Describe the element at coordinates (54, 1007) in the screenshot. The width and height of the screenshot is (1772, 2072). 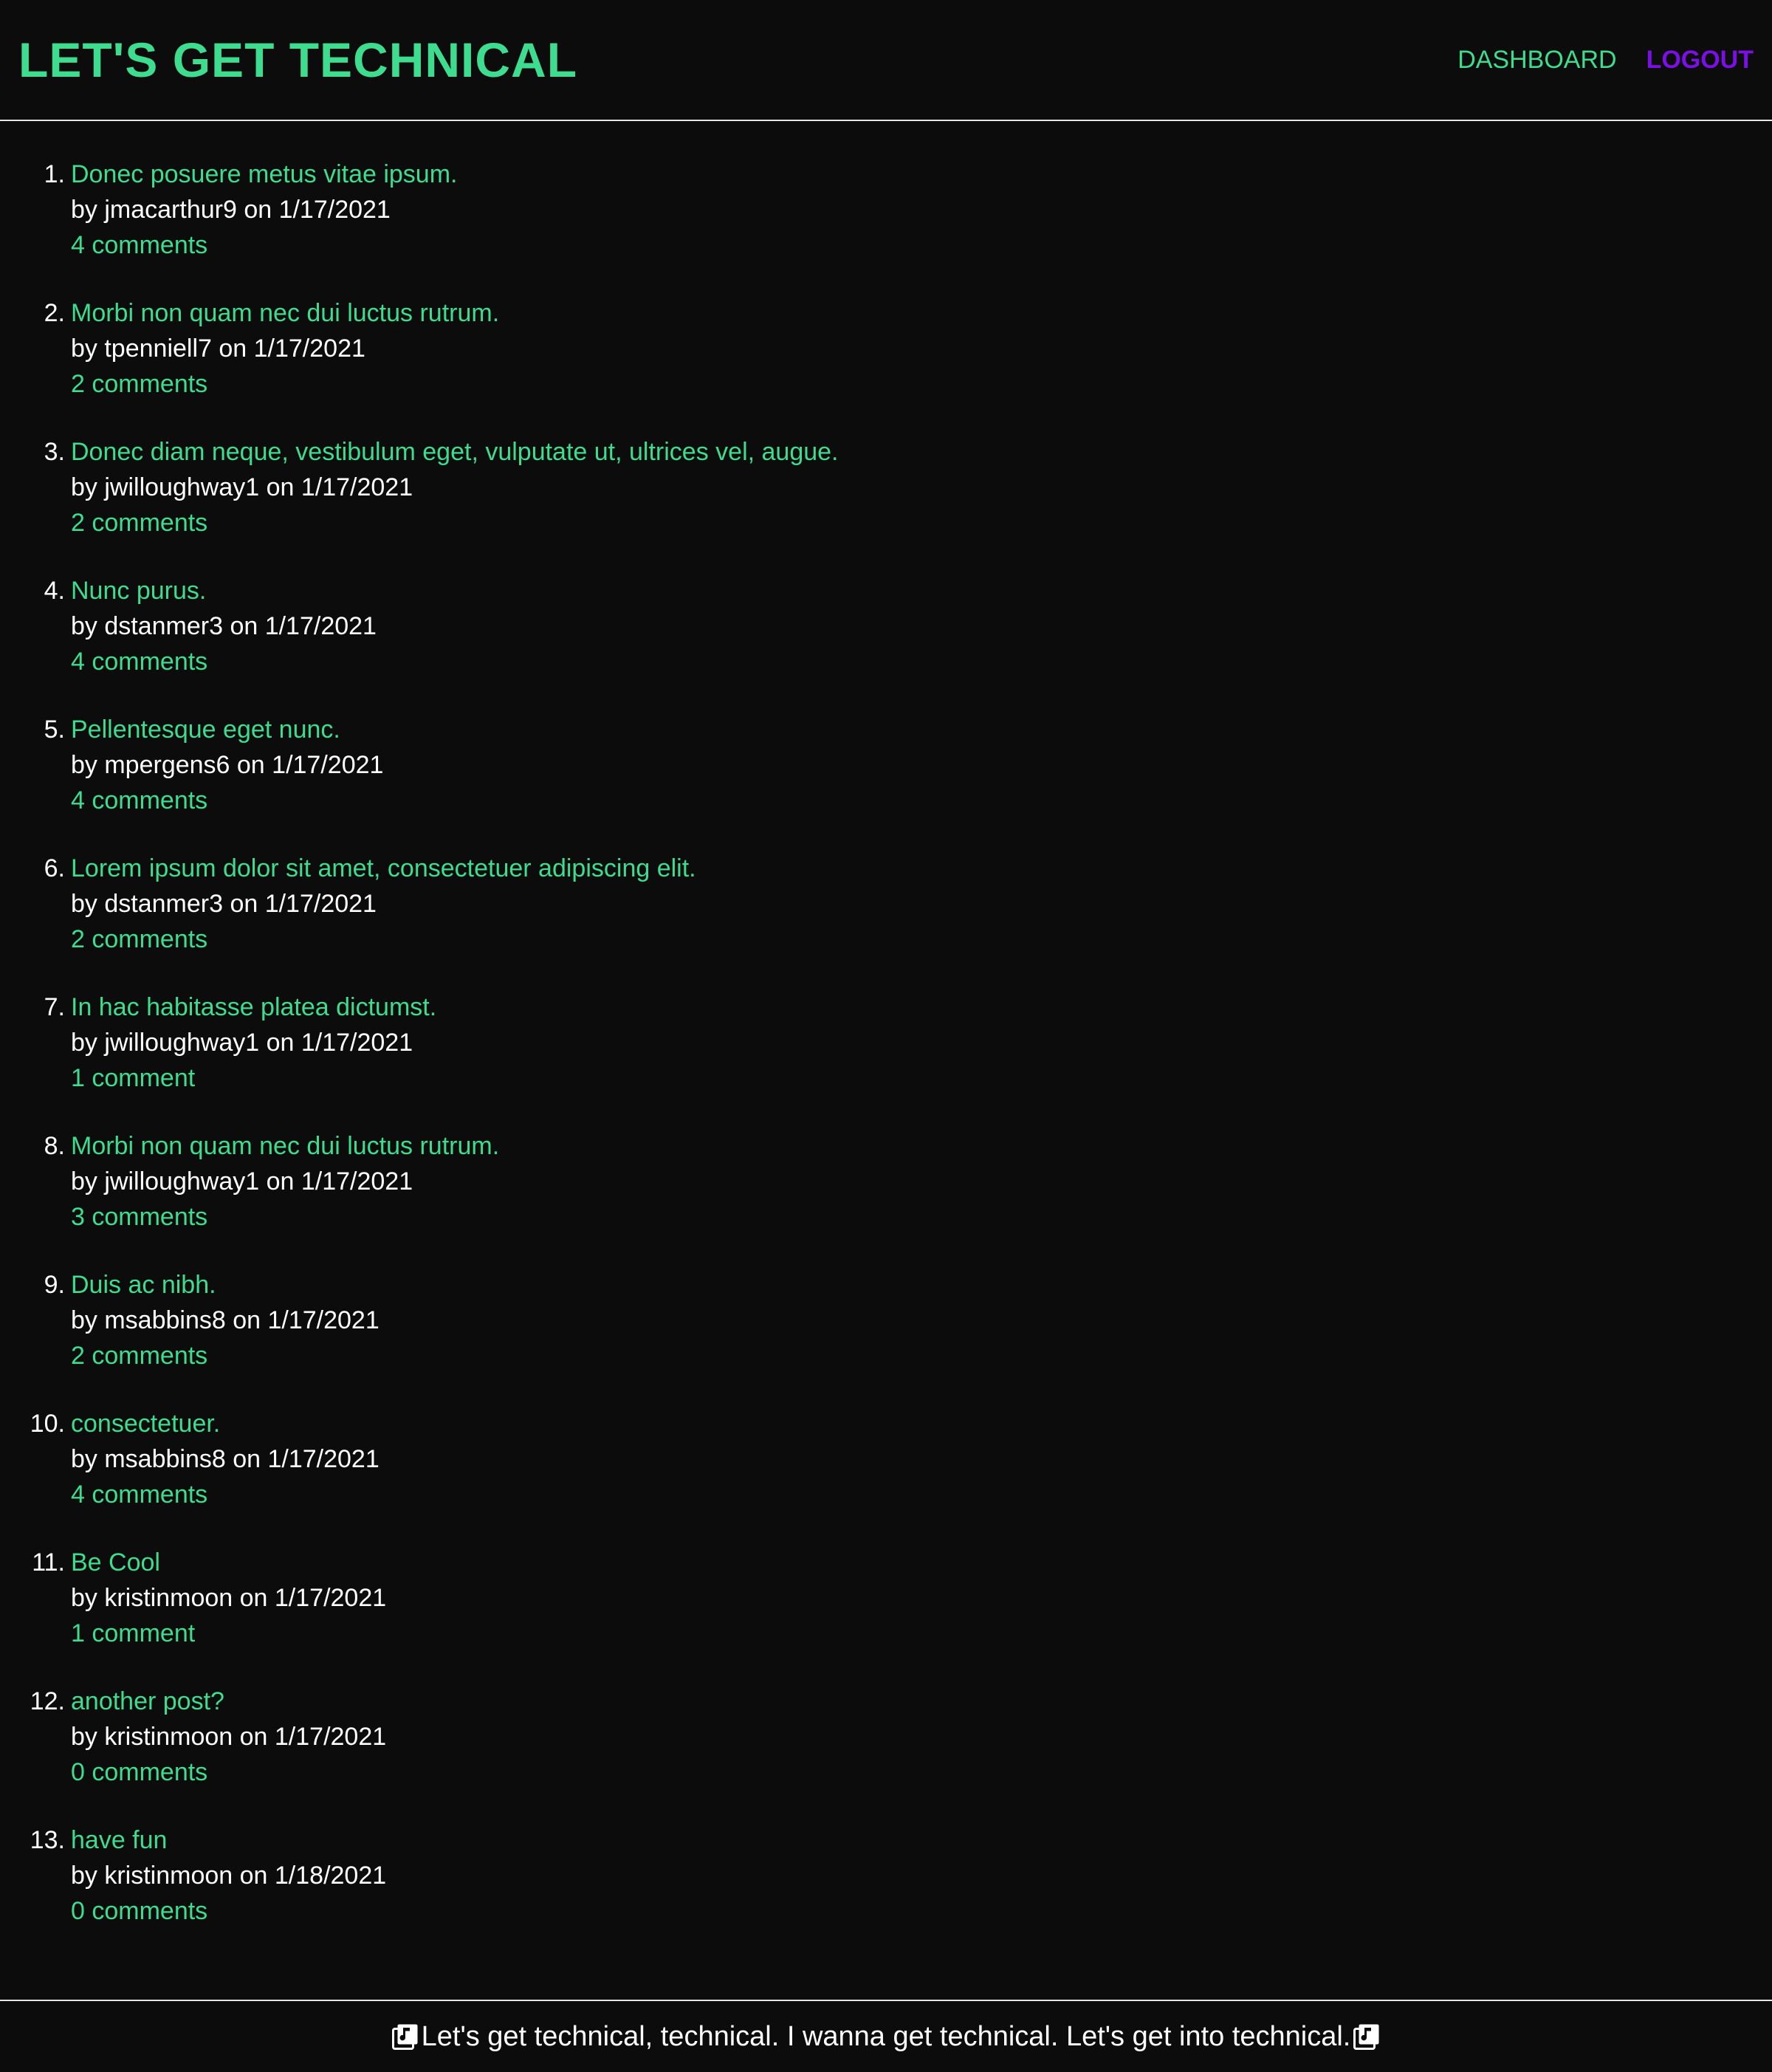
I see `post-number: 7.` at that location.